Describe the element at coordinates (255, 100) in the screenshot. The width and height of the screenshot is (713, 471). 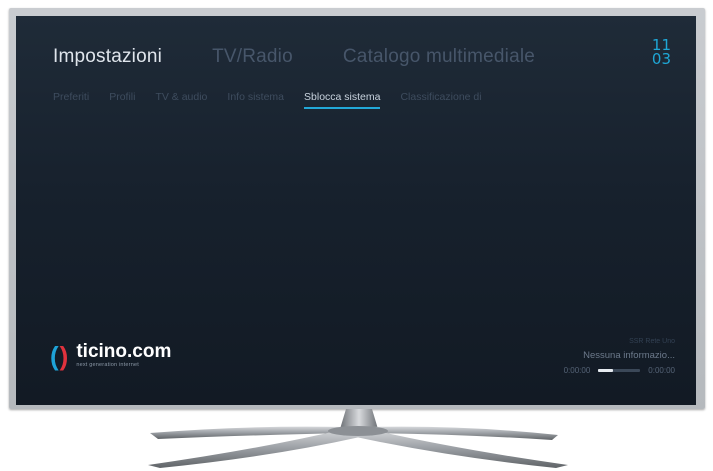
I see `subtab-info-sistema: Info sistema` at that location.